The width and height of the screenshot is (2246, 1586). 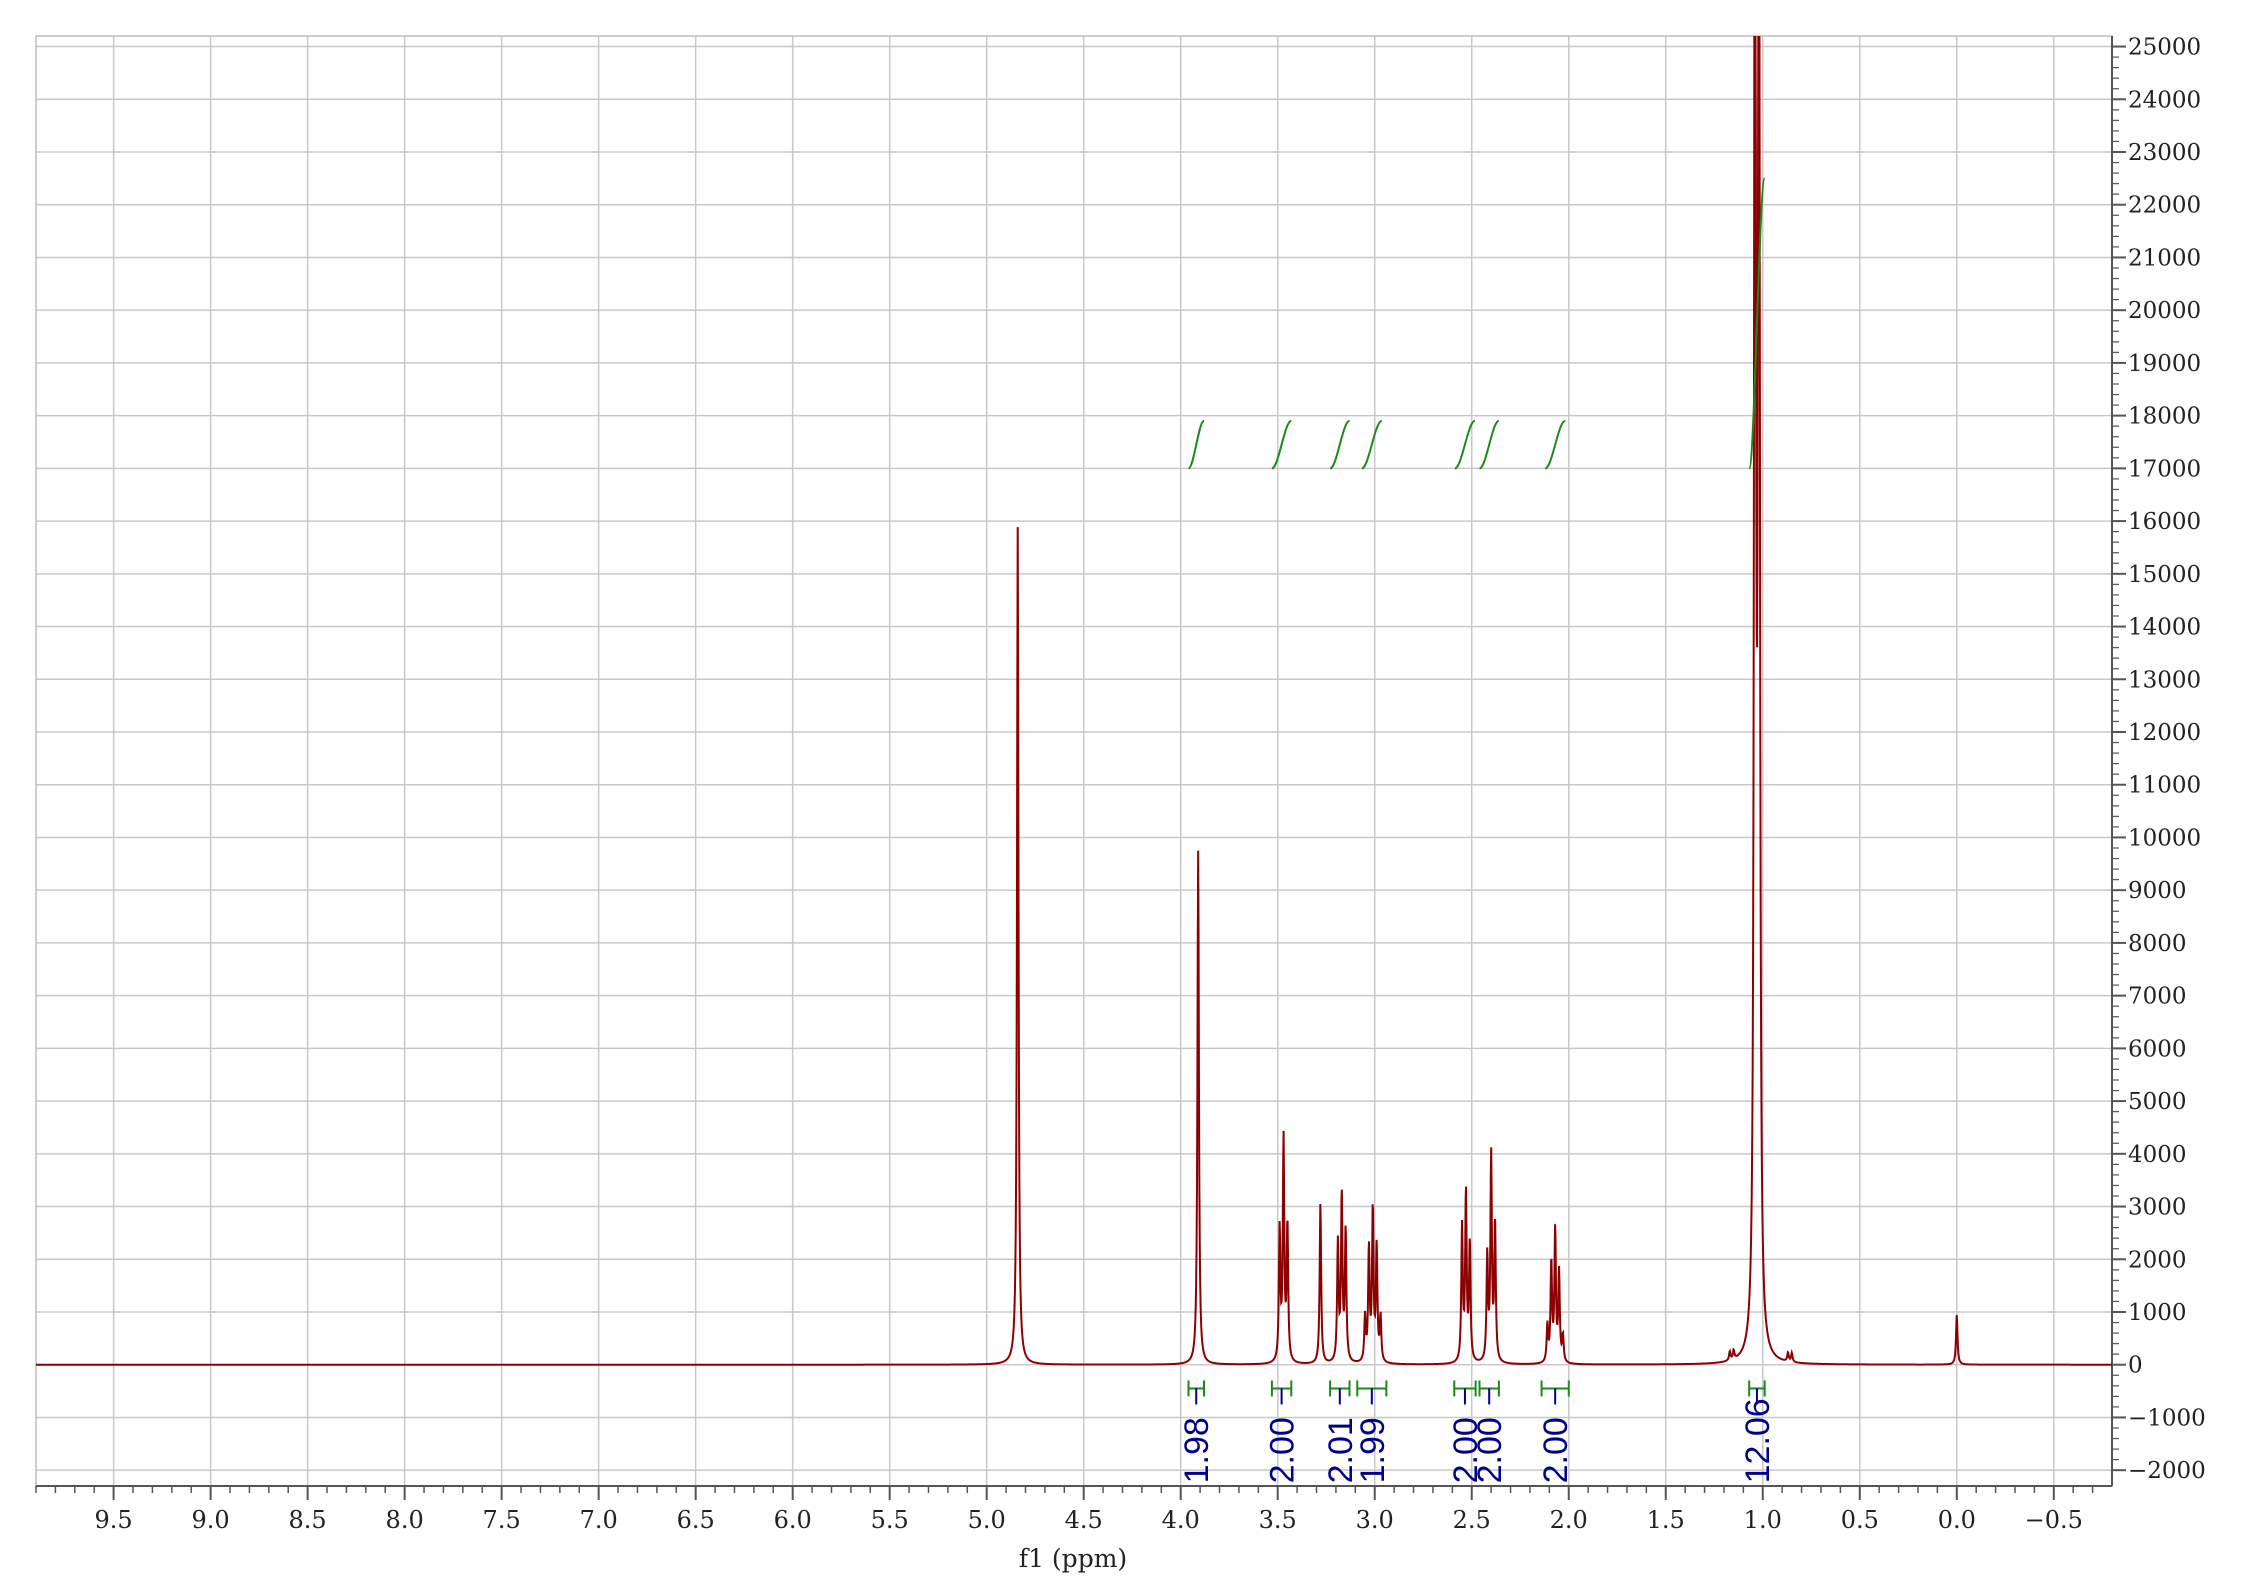 What do you see at coordinates (2157, 1260) in the screenshot?
I see `y-tick-label: 2000` at bounding box center [2157, 1260].